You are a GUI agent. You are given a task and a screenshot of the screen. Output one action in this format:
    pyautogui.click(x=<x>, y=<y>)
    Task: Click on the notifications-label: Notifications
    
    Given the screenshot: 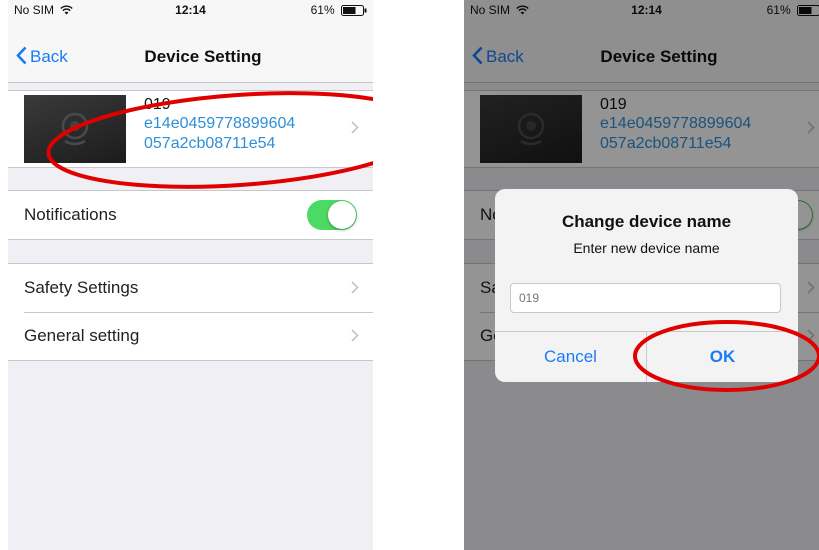 What is the action you would take?
    pyautogui.click(x=70, y=214)
    